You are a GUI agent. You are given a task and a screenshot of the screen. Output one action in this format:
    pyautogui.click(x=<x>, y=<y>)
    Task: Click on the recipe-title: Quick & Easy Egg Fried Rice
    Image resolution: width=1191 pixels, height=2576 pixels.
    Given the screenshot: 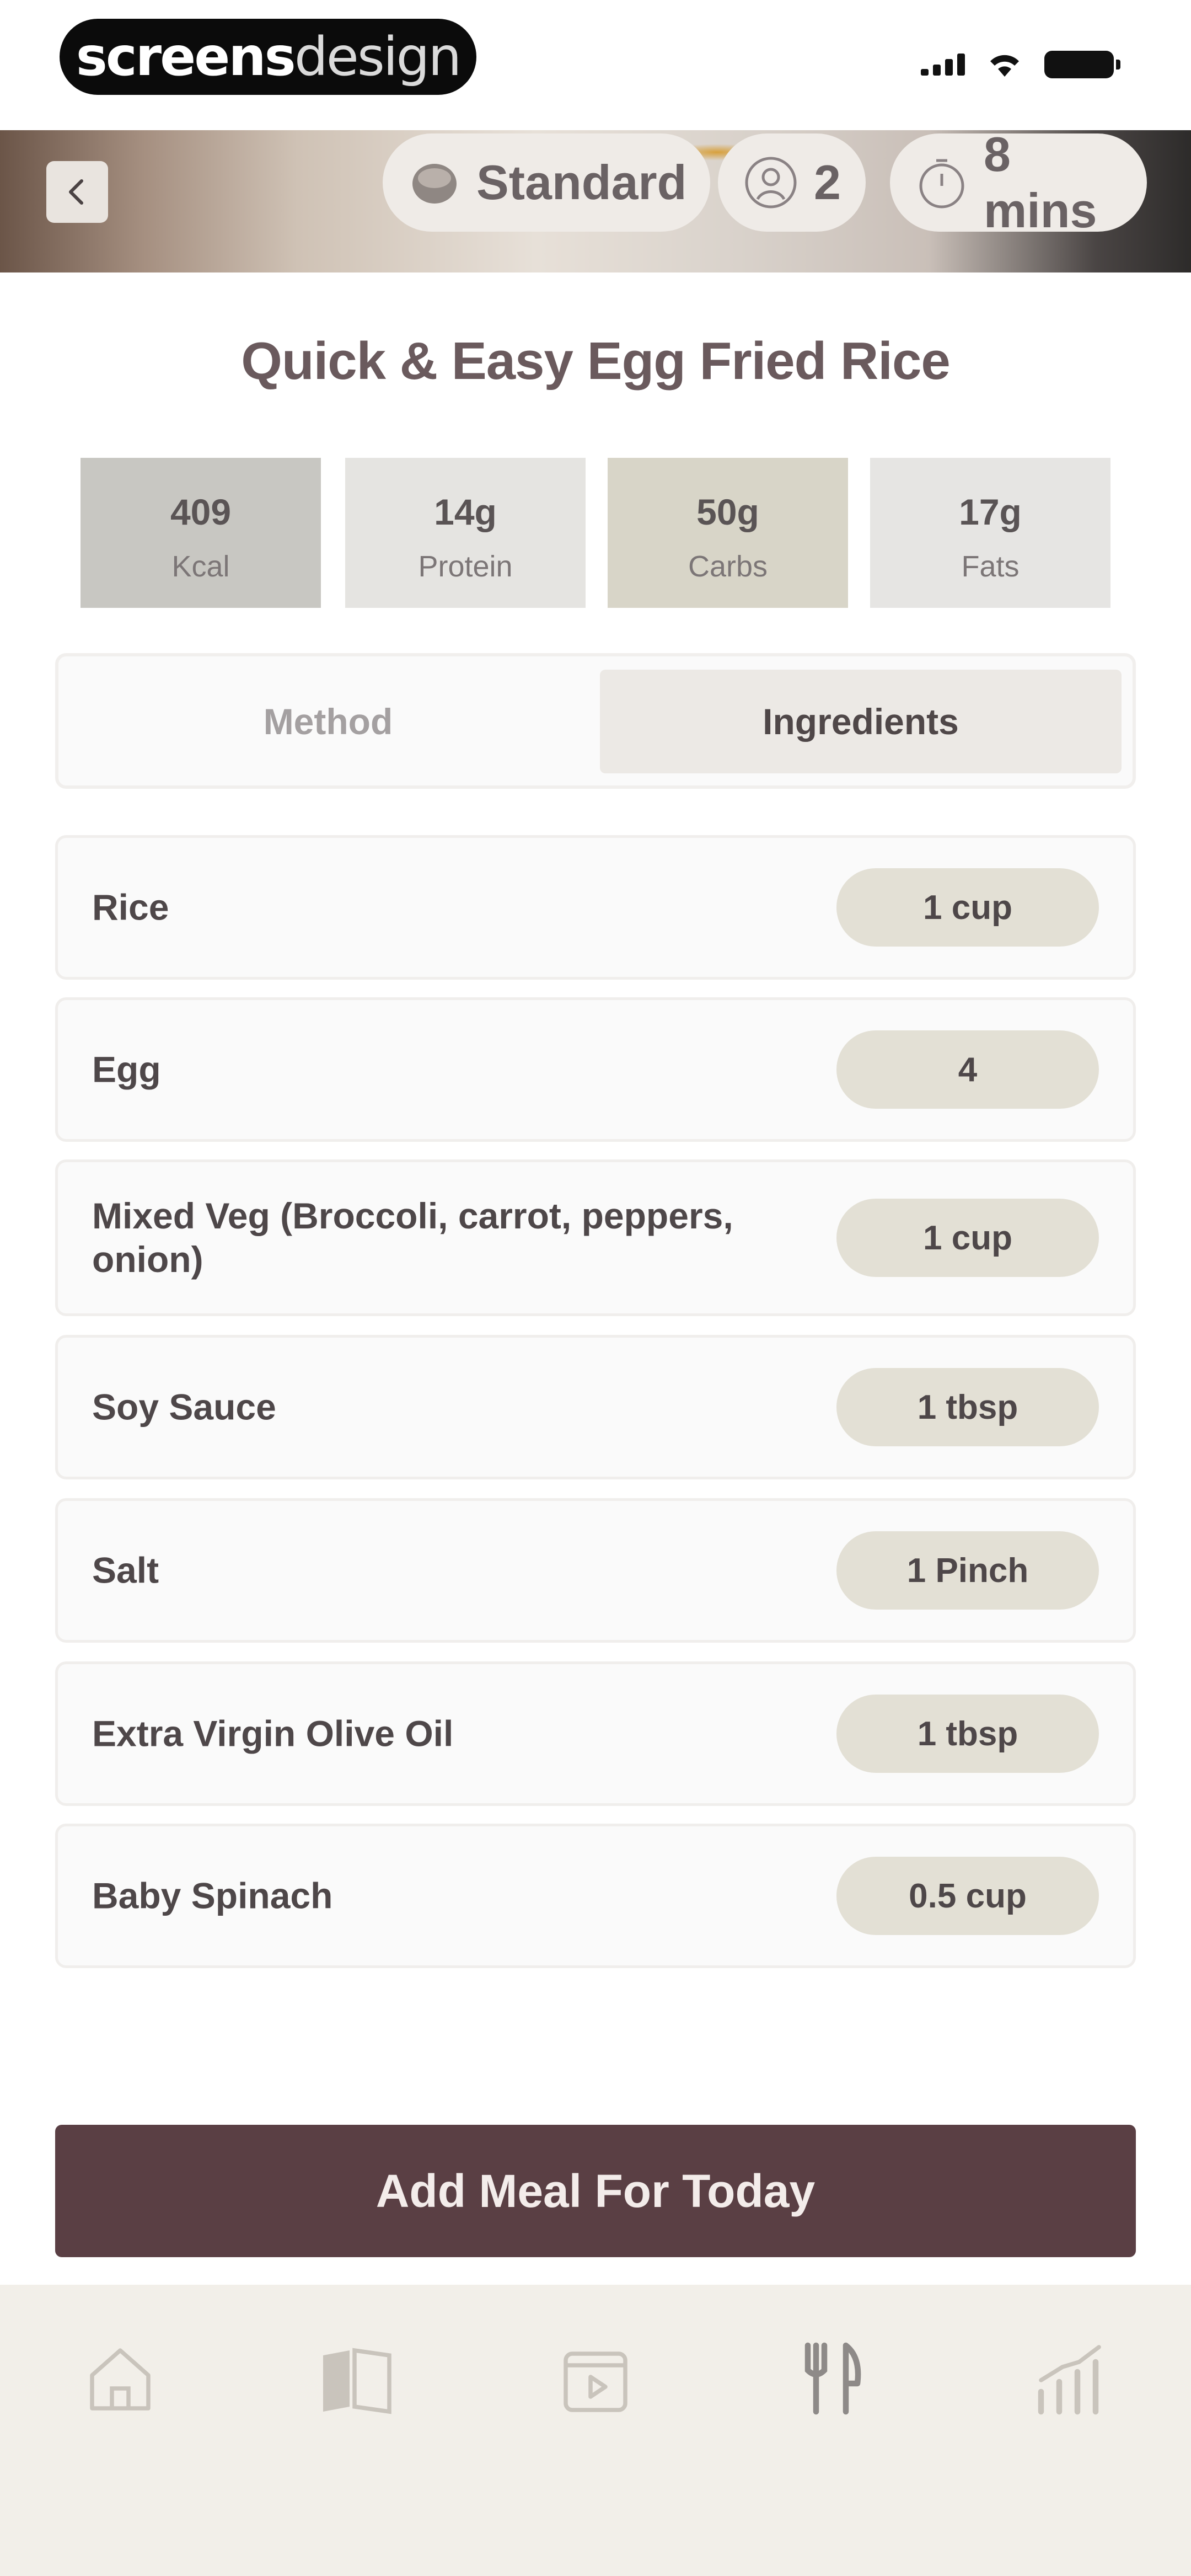 What is the action you would take?
    pyautogui.click(x=595, y=361)
    